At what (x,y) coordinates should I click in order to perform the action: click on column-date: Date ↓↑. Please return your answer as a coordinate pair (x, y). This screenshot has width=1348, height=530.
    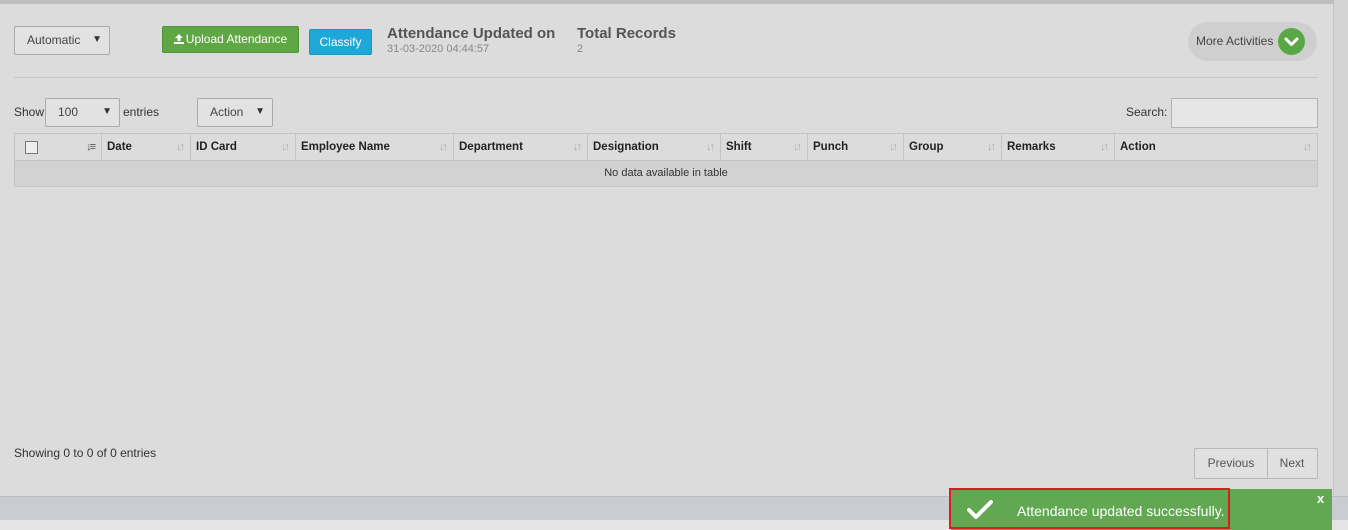
    Looking at the image, I should click on (145, 147).